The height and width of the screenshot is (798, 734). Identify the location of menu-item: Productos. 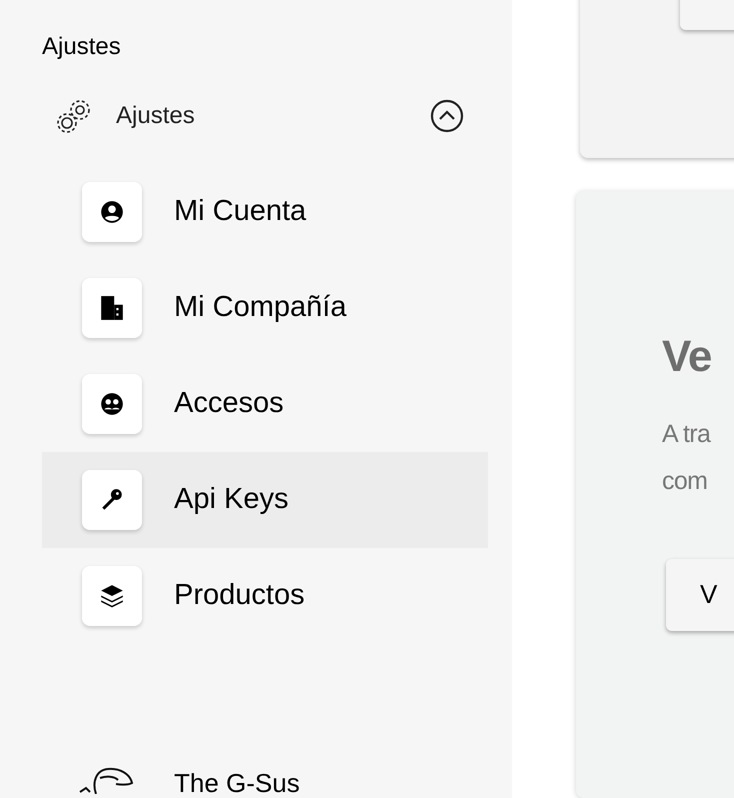
(265, 596).